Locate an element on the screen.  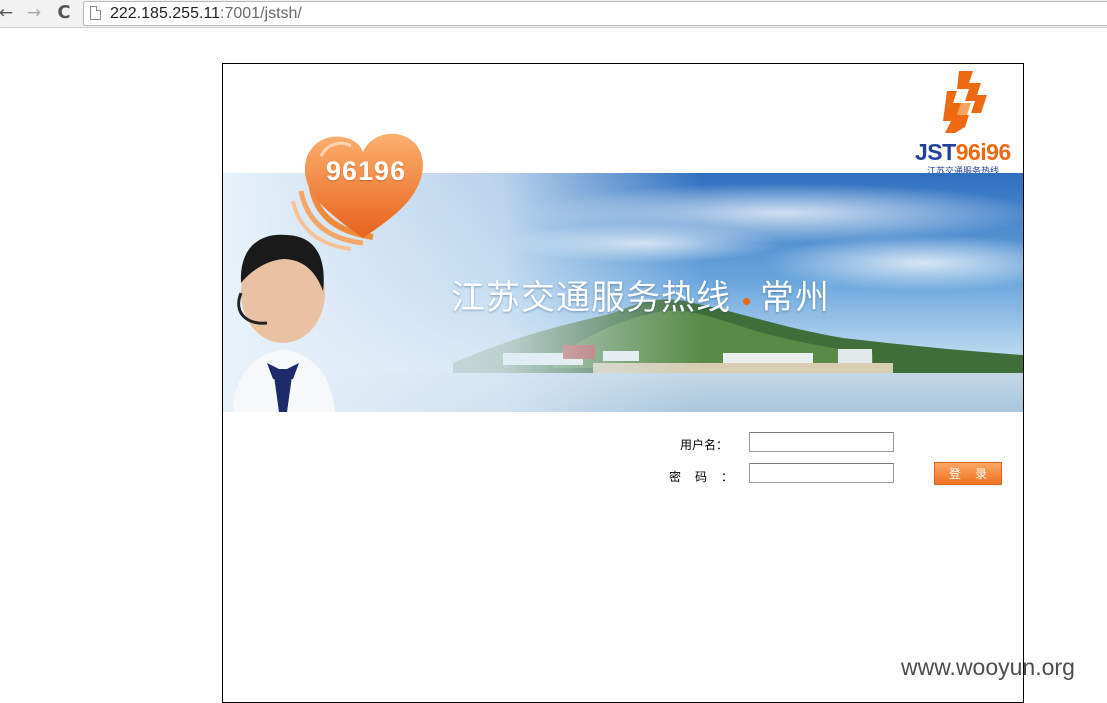
logo-number: 96i96 is located at coordinates (983, 152).